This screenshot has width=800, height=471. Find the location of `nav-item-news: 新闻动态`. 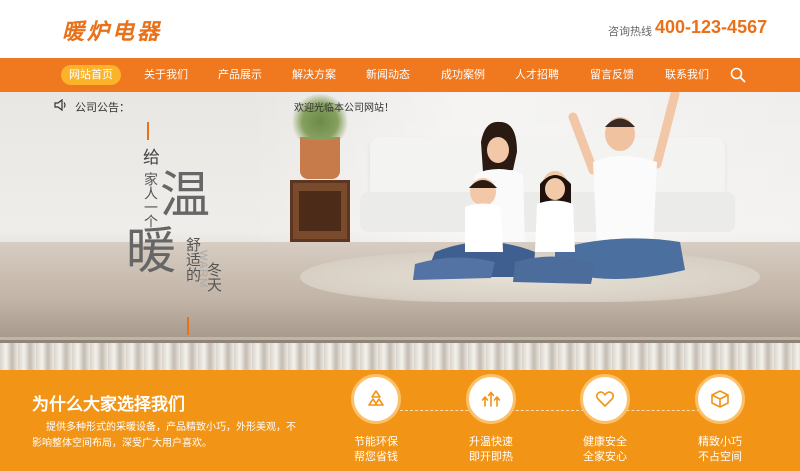

nav-item-news: 新闻动态 is located at coordinates (388, 75).